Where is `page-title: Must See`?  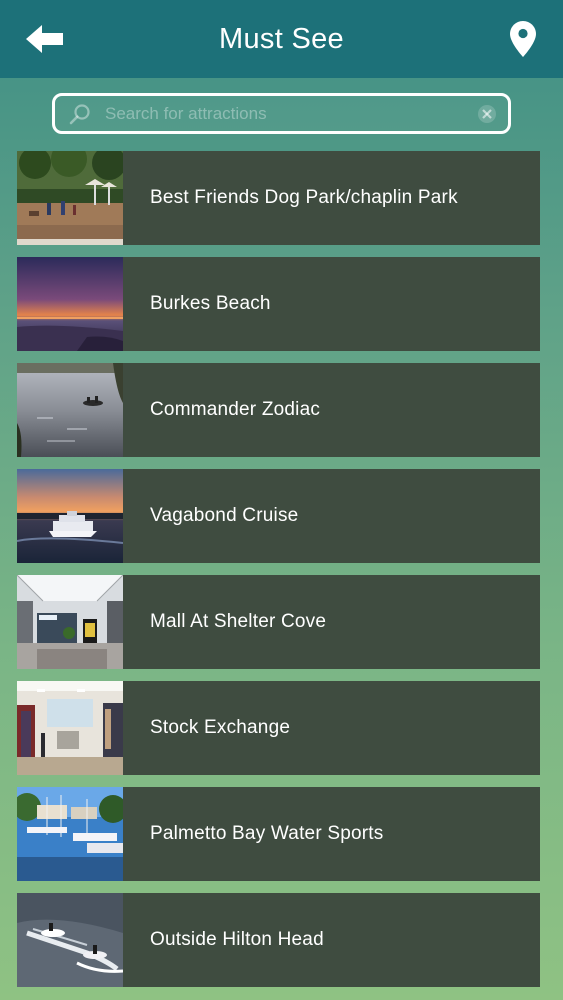
page-title: Must See is located at coordinates (281, 38).